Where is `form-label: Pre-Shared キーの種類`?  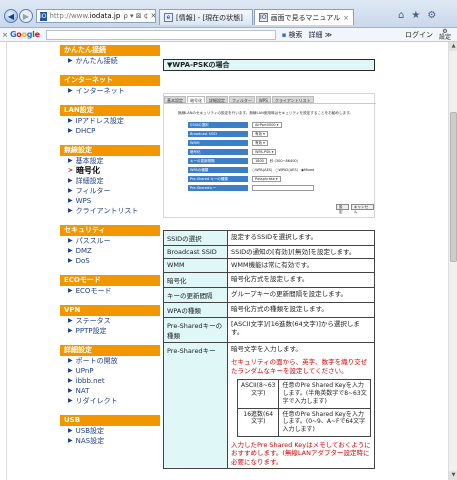 form-label: Pre-Shared キーの種類 is located at coordinates (218, 179).